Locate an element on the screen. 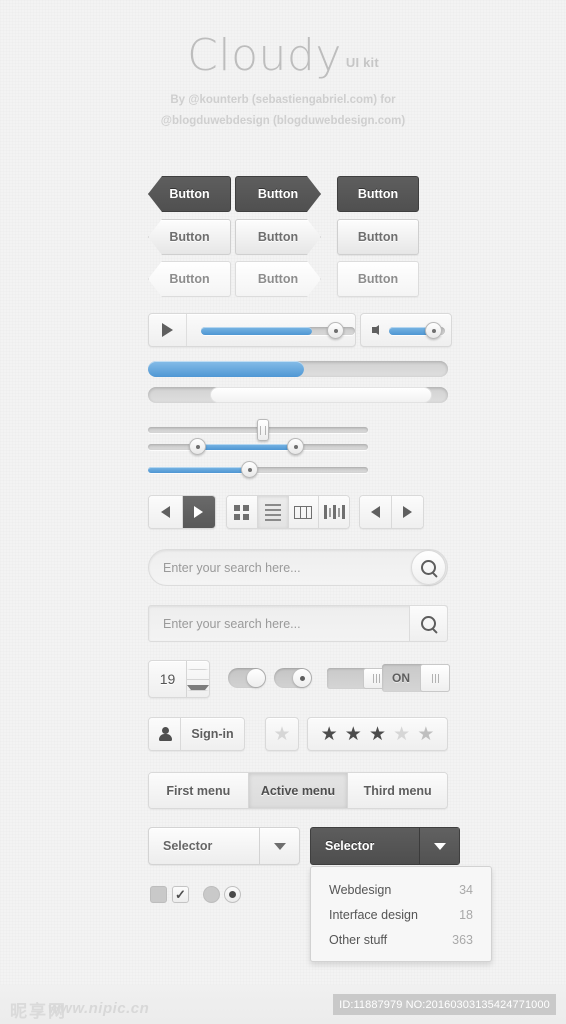  coverflow-icon is located at coordinates (334, 512).